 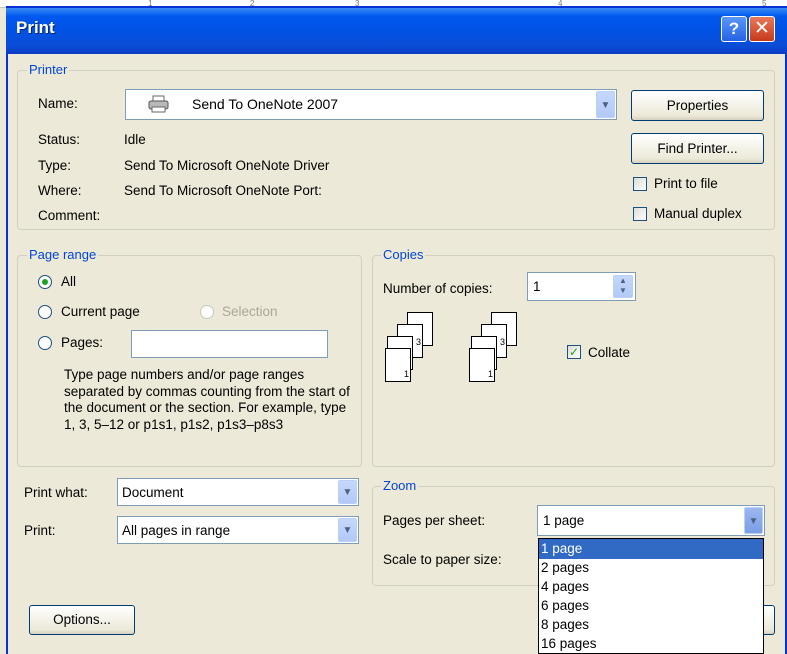 I want to click on print-value: All pages in range, so click(x=176, y=530).